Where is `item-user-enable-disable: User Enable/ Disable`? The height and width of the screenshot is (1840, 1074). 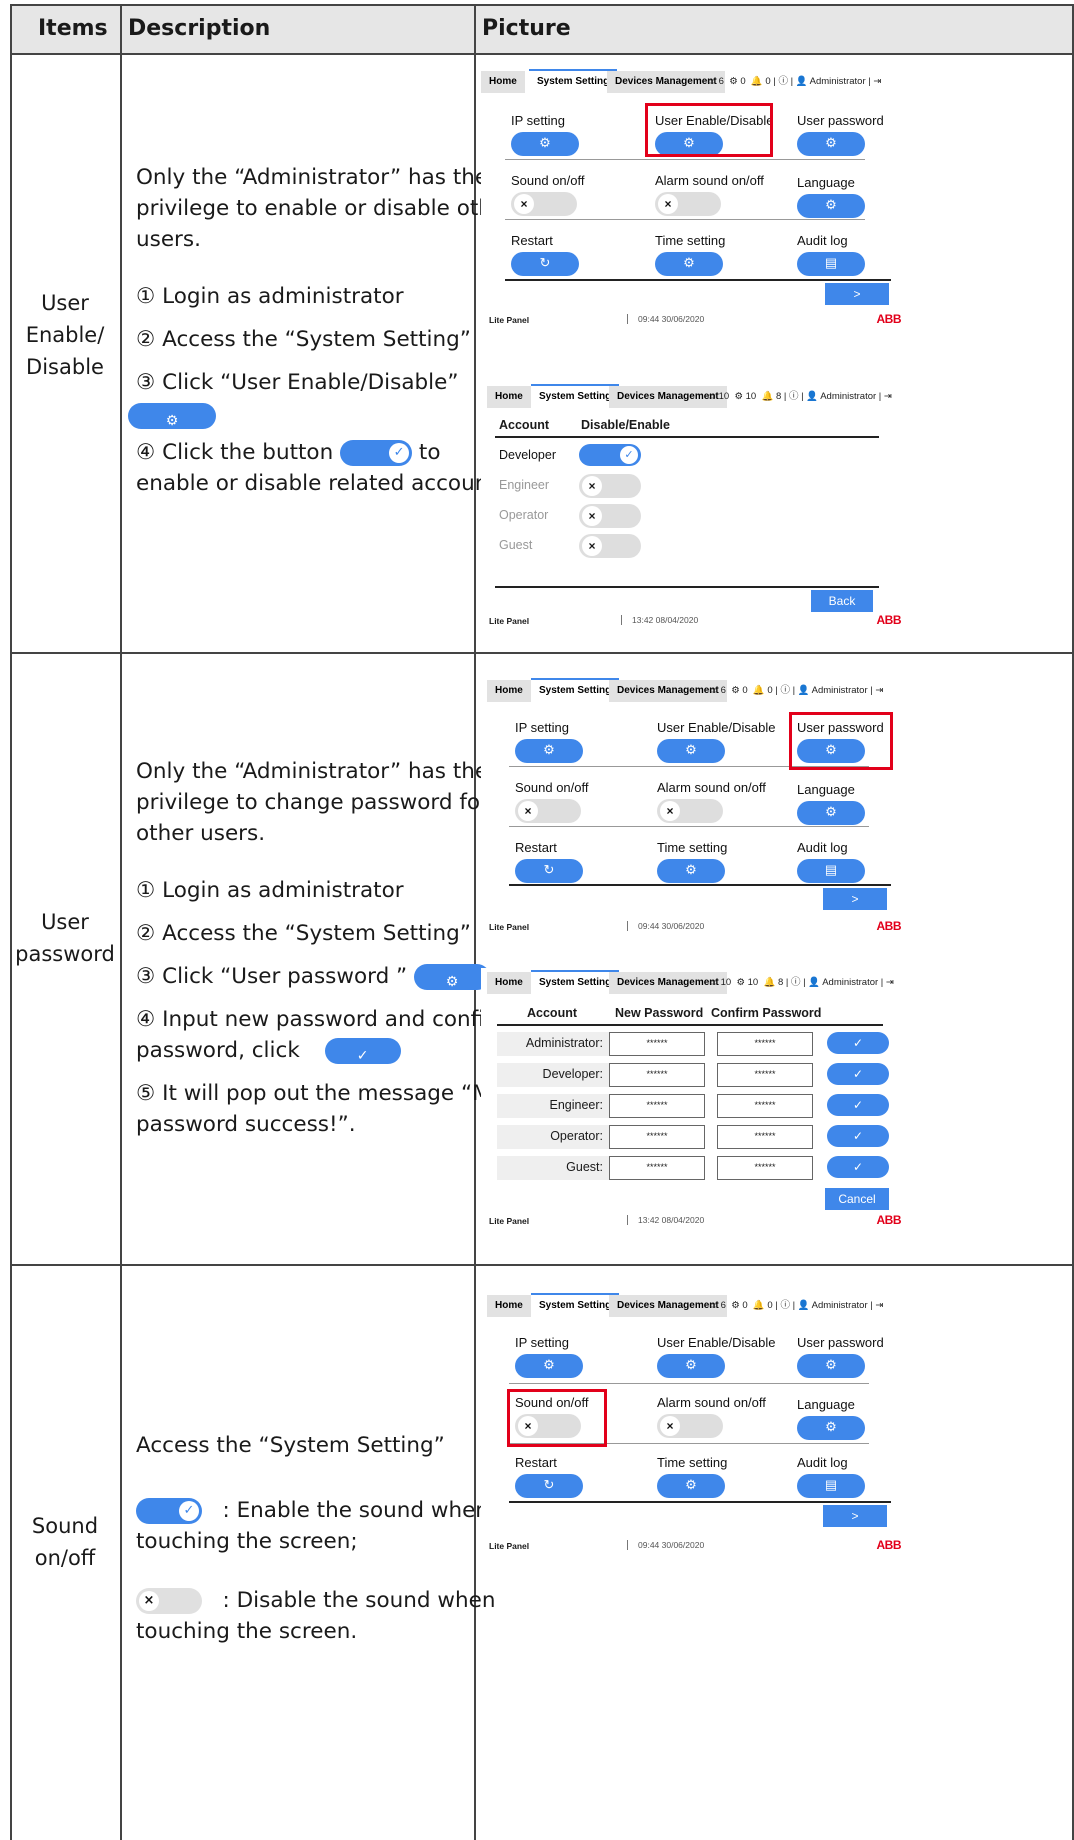
item-user-enable-disable: User Enable/ Disable is located at coordinates (65, 335).